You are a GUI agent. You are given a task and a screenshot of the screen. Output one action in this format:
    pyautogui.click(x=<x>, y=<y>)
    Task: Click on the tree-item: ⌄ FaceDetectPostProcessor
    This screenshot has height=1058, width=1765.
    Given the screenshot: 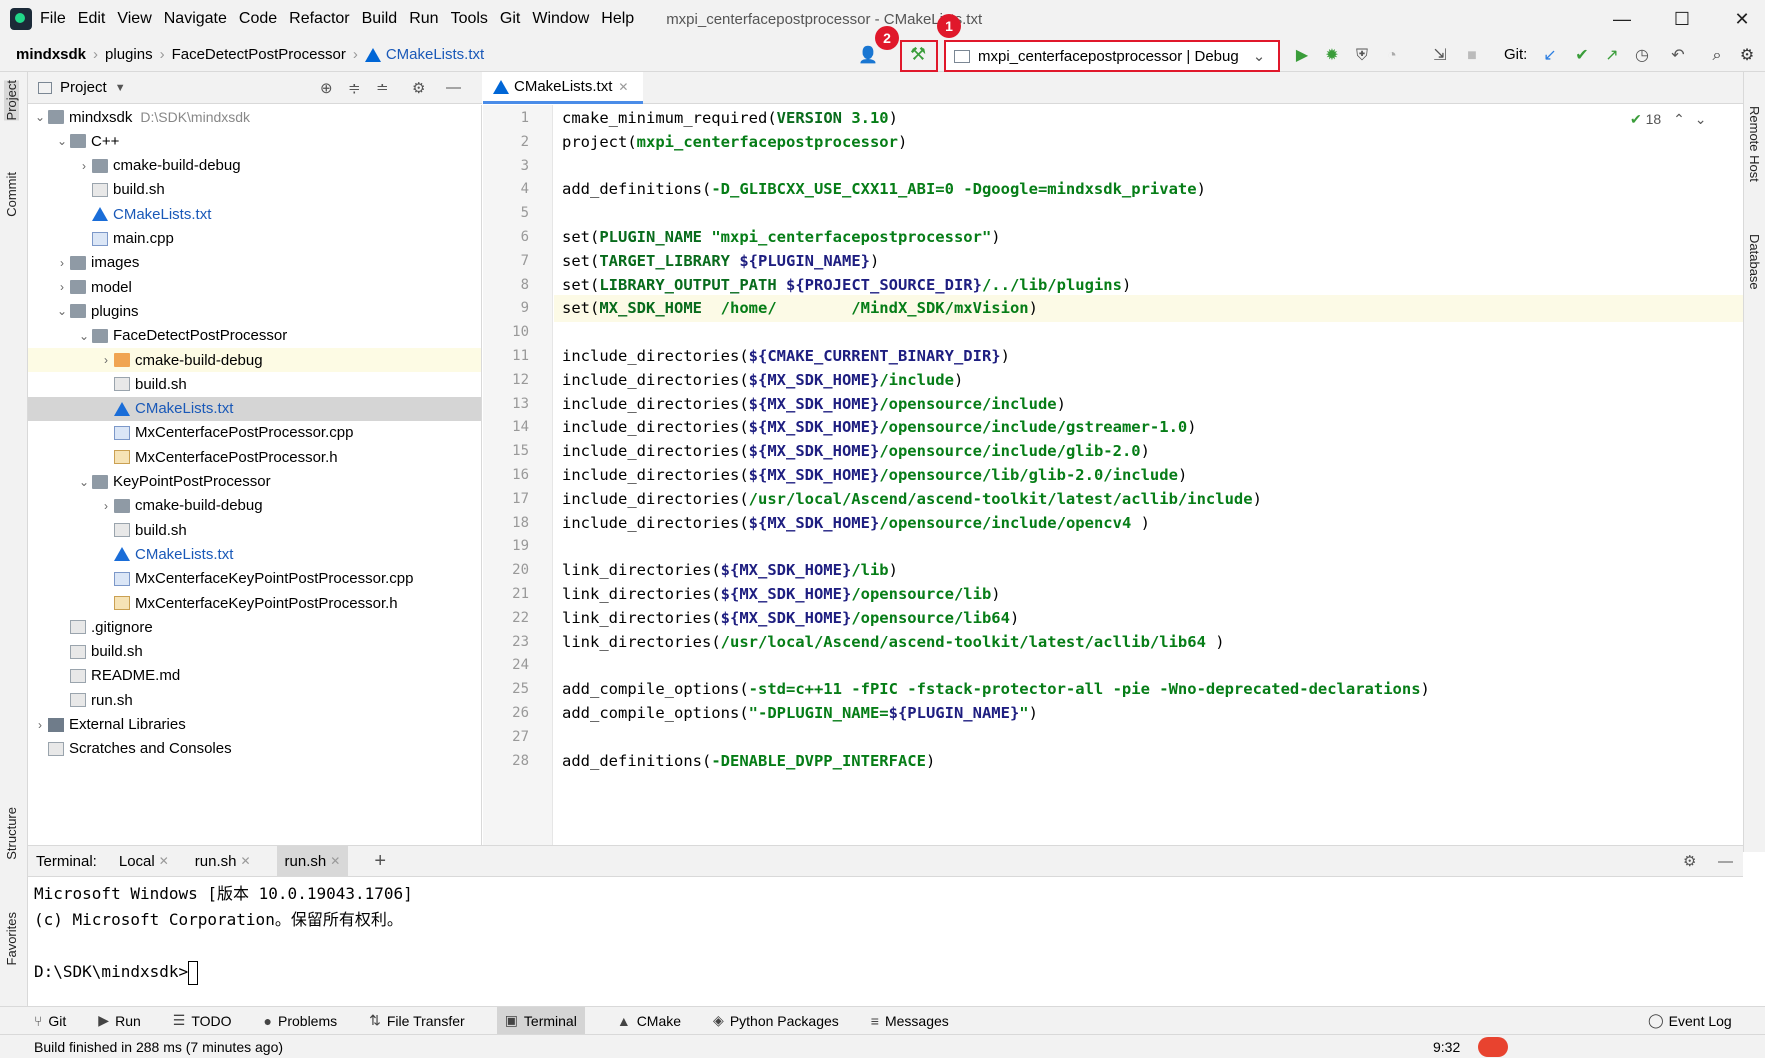 What is the action you would take?
    pyautogui.click(x=254, y=336)
    